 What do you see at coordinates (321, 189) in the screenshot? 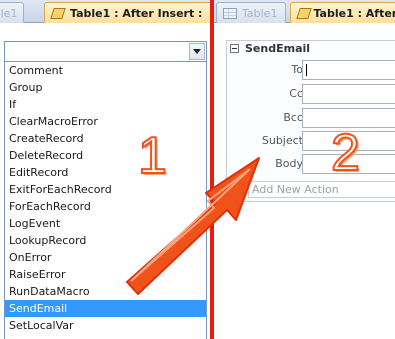
I see `add-new-action-combo: Add New Action` at bounding box center [321, 189].